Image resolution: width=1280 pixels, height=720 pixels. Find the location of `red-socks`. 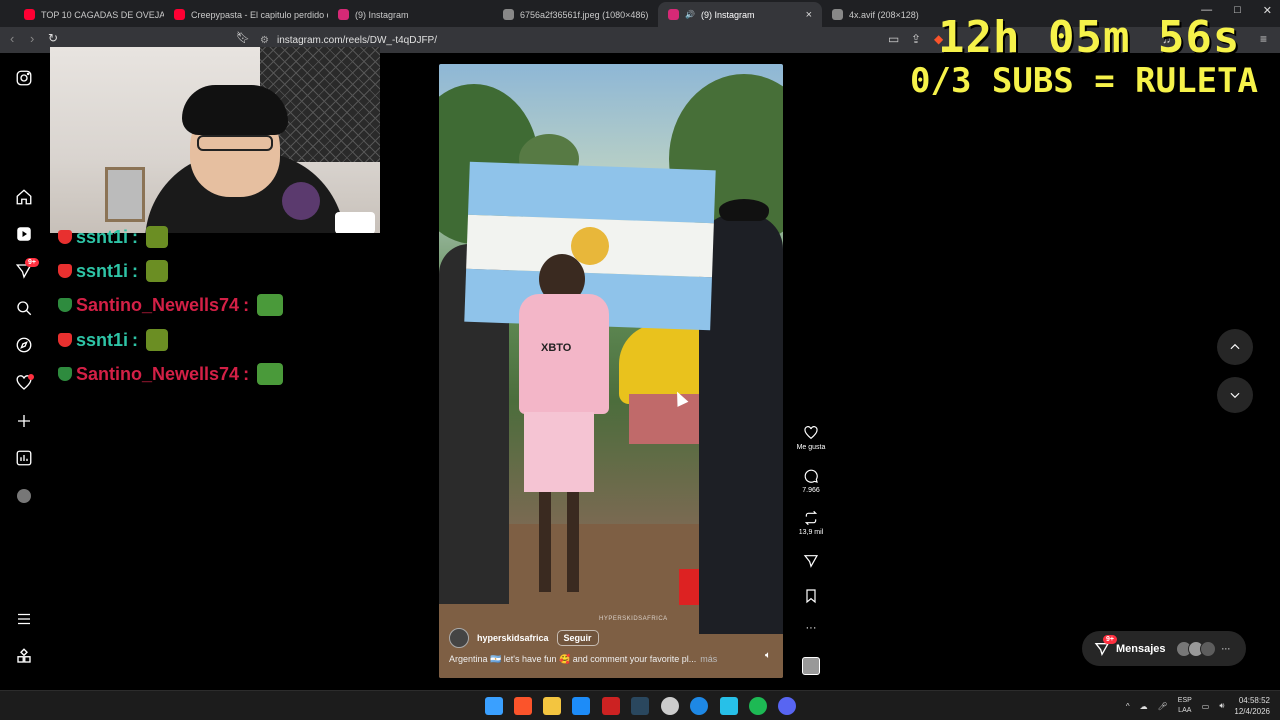

red-socks is located at coordinates (689, 587).